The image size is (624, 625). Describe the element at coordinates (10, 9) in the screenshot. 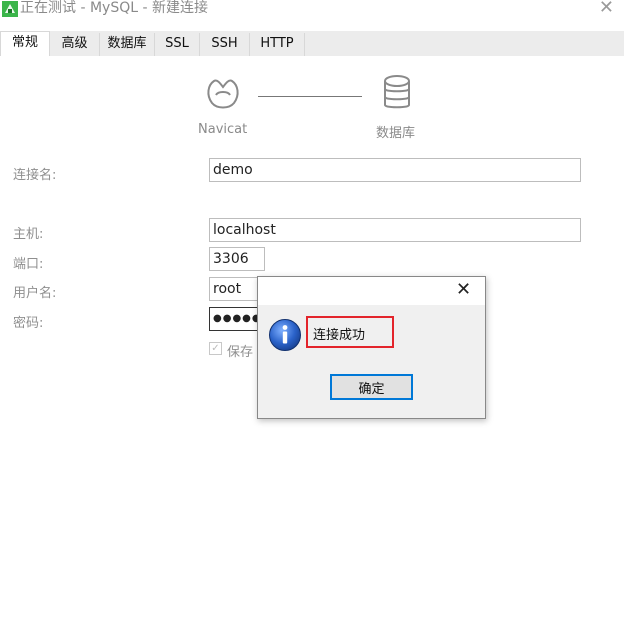

I see `navicat-app-icon` at that location.